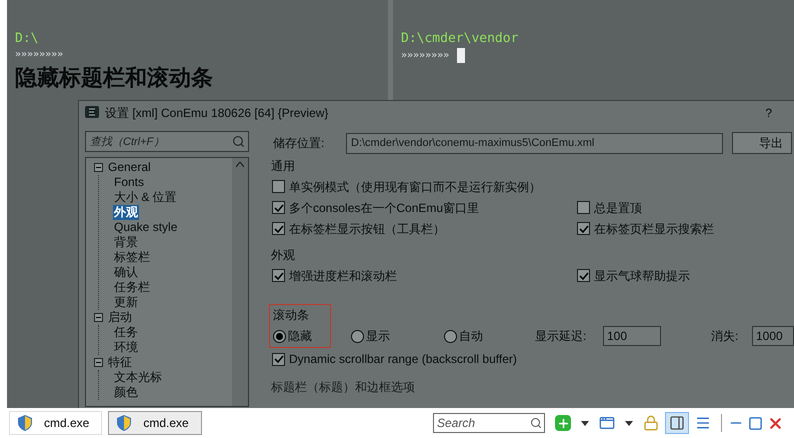 The height and width of the screenshot is (438, 794). What do you see at coordinates (167, 141) in the screenshot?
I see `search-field: 查找（Ctrl+F）` at bounding box center [167, 141].